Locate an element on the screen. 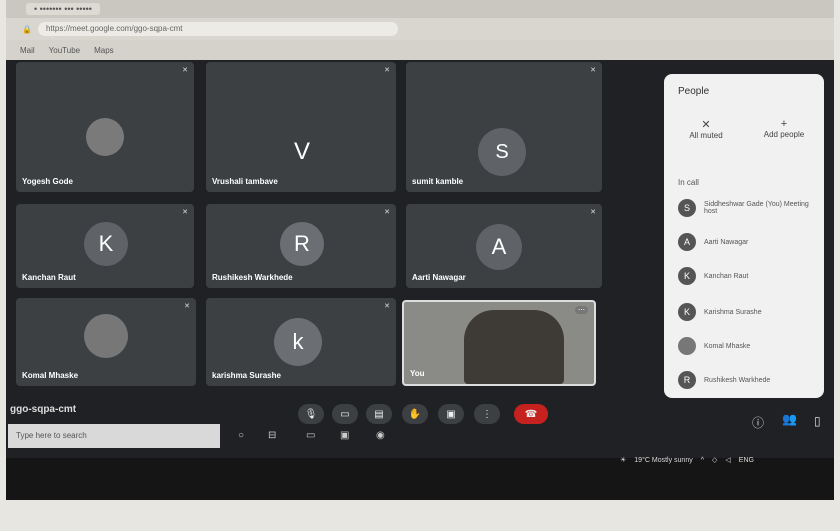 Image resolution: width=840 pixels, height=531 pixels. browser-tab: • ••••••• ••• ••••• is located at coordinates (63, 9).